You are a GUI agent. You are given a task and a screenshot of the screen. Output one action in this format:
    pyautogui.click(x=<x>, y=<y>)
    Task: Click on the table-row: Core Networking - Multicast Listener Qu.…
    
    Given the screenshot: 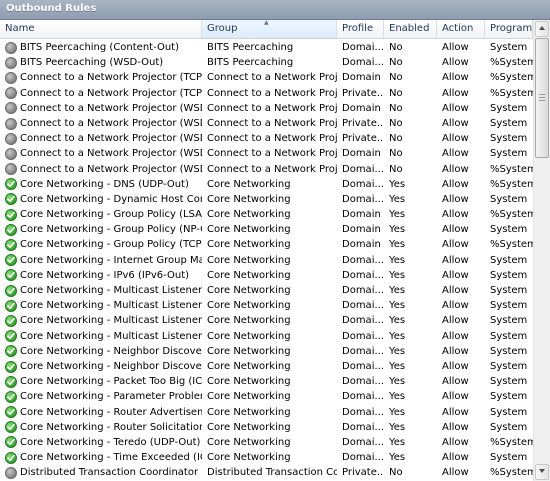 What is the action you would take?
    pyautogui.click(x=266, y=305)
    